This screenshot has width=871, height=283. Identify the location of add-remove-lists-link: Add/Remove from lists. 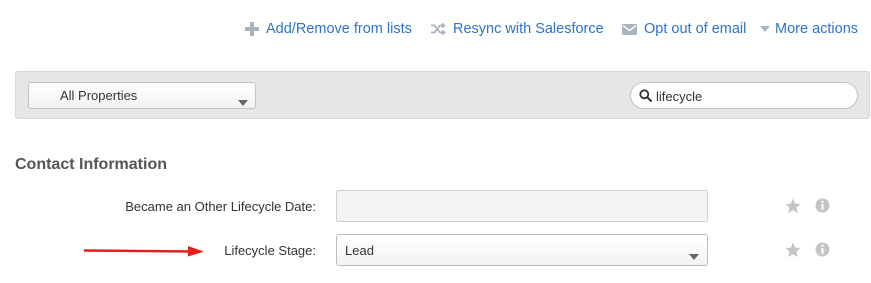
(328, 29).